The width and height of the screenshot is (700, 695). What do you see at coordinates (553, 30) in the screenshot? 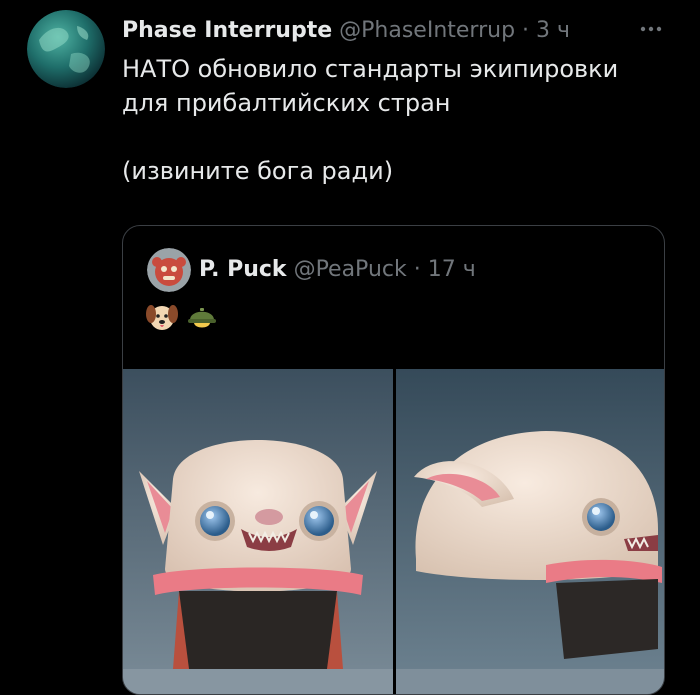
I see `tweet-timestamp: 3 ч` at bounding box center [553, 30].